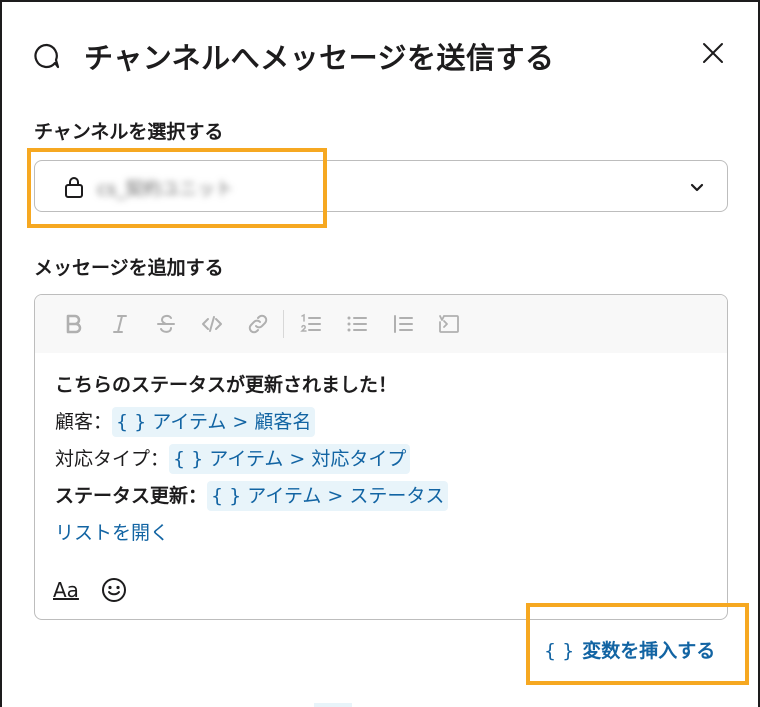  What do you see at coordinates (380, 1) in the screenshot?
I see `window-frame-top` at bounding box center [380, 1].